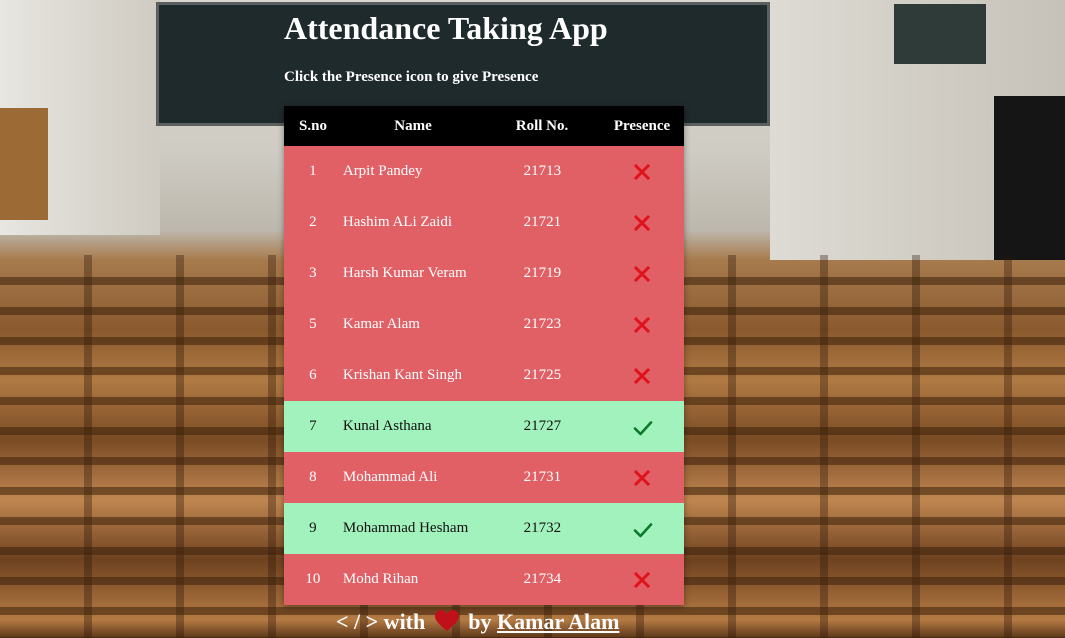 The height and width of the screenshot is (638, 1065). What do you see at coordinates (542, 324) in the screenshot?
I see `cell-roll: 21723` at bounding box center [542, 324].